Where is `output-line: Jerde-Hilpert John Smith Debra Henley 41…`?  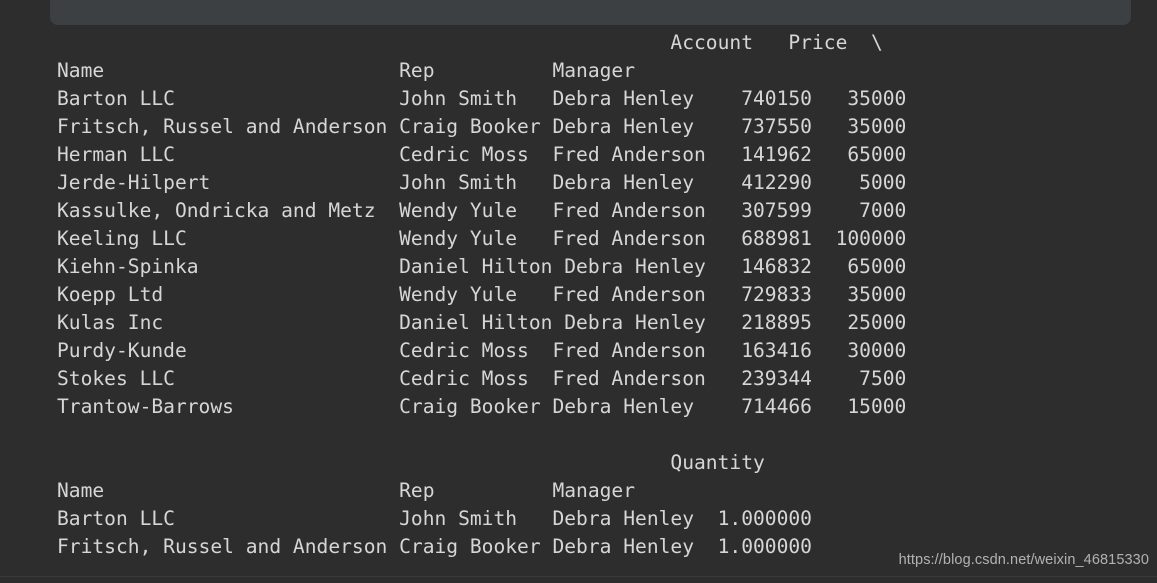 output-line: Jerde-Hilpert John Smith Debra Henley 41… is located at coordinates (482, 182).